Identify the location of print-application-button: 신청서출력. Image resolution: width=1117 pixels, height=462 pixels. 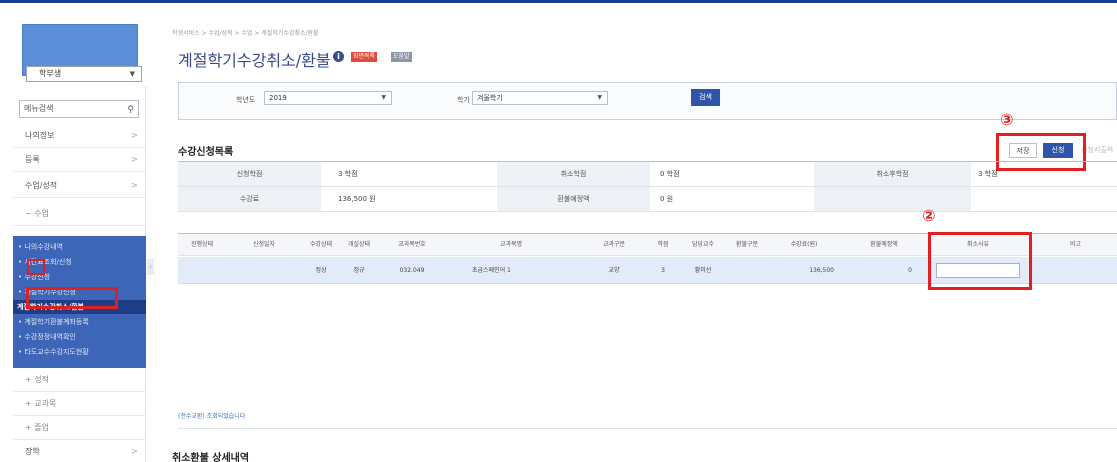
(1099, 150).